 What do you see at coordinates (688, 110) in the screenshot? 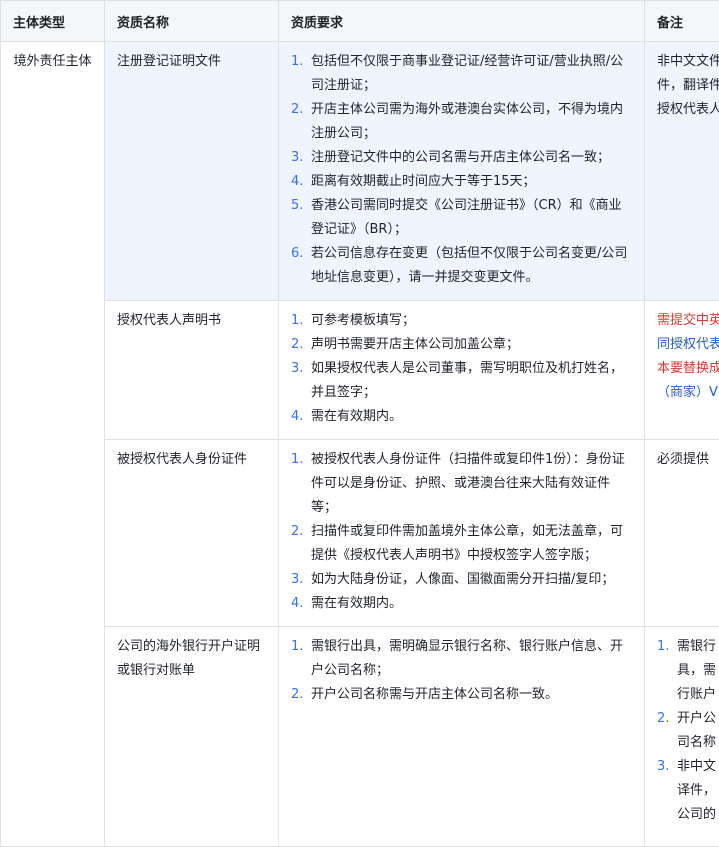
I see `note-line: 授权代表人` at bounding box center [688, 110].